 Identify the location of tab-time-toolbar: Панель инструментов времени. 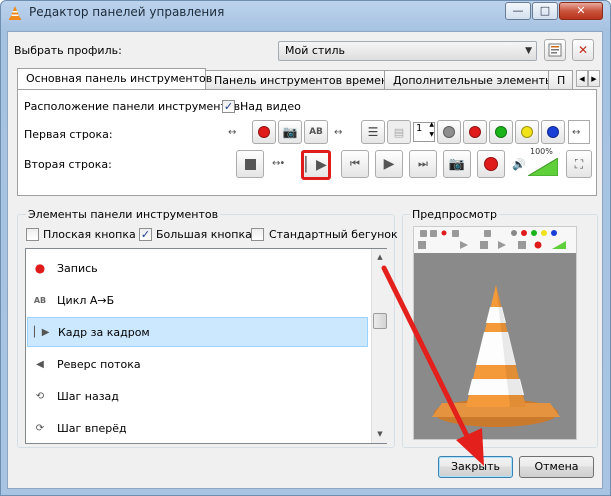
(300, 80).